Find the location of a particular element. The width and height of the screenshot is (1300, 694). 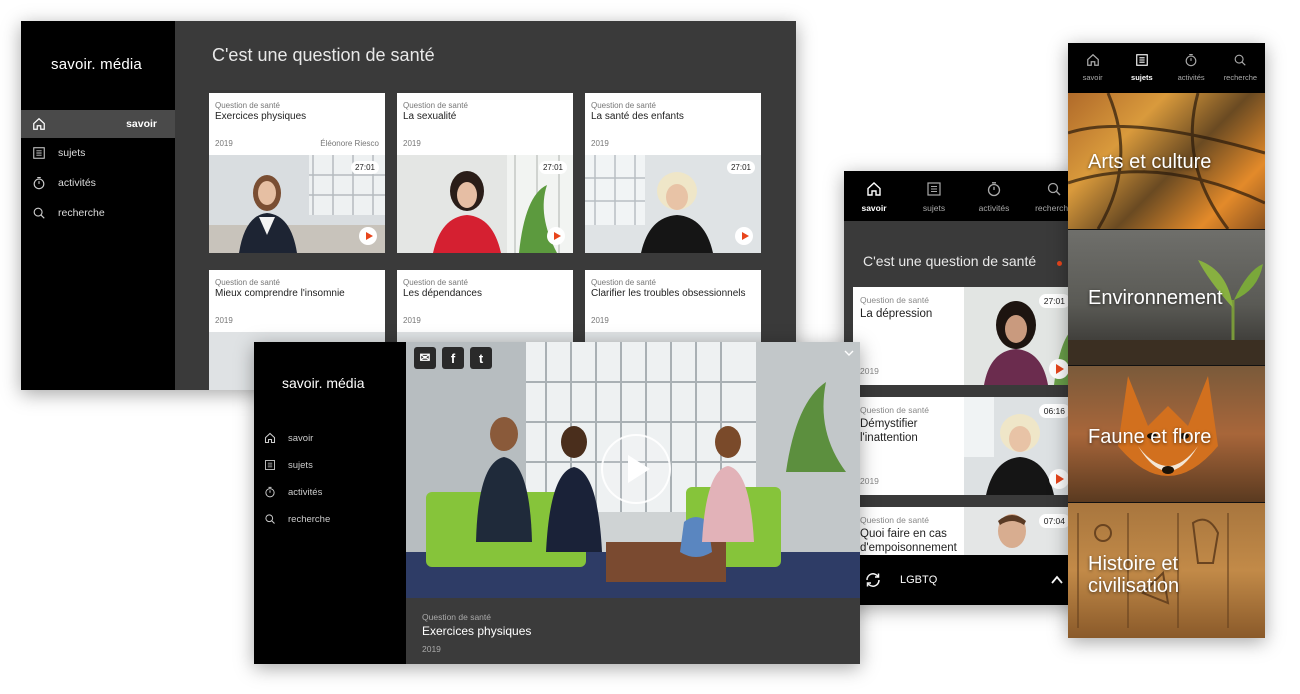

topic-name: Histoire et civilisation is located at coordinates (1134, 575).